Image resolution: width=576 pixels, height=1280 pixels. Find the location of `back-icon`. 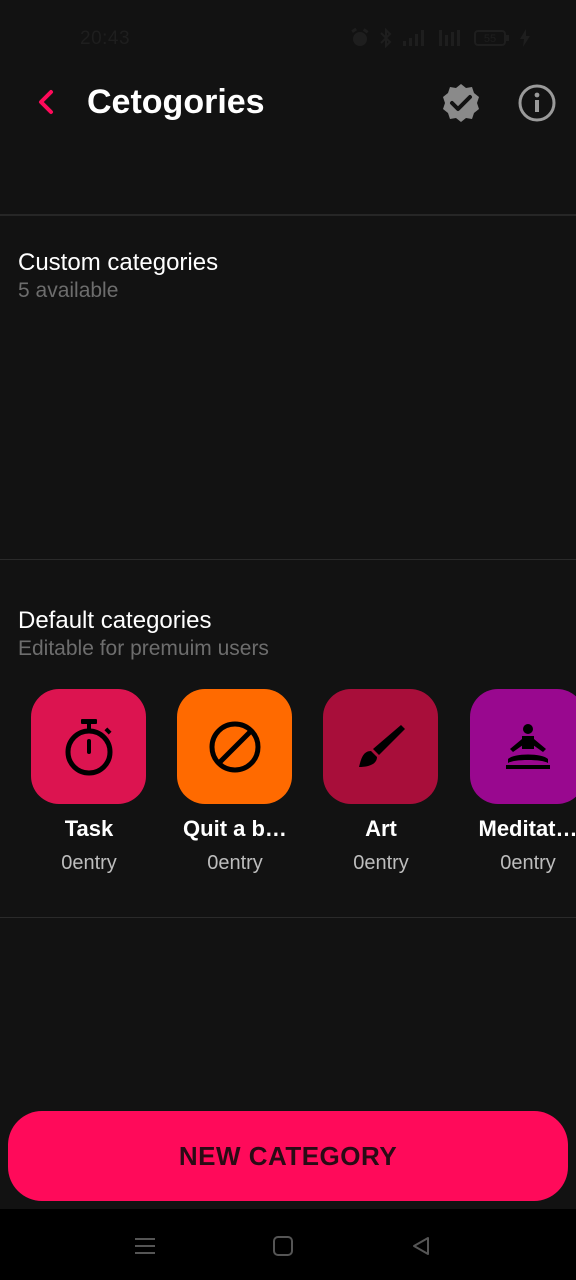

back-icon is located at coordinates (421, 1246).